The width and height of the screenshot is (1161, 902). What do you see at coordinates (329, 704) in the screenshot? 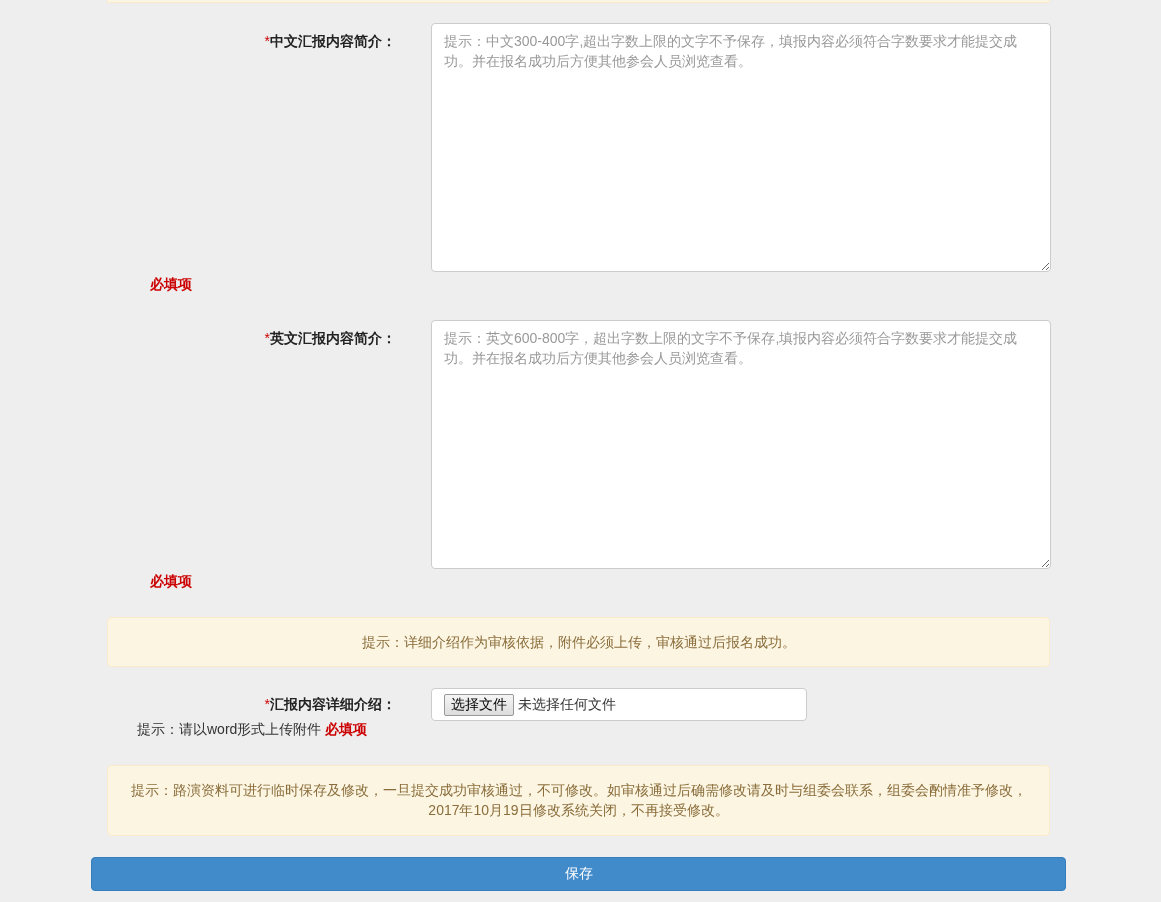
I see `field-label: *汇报内容详细介绍：` at bounding box center [329, 704].